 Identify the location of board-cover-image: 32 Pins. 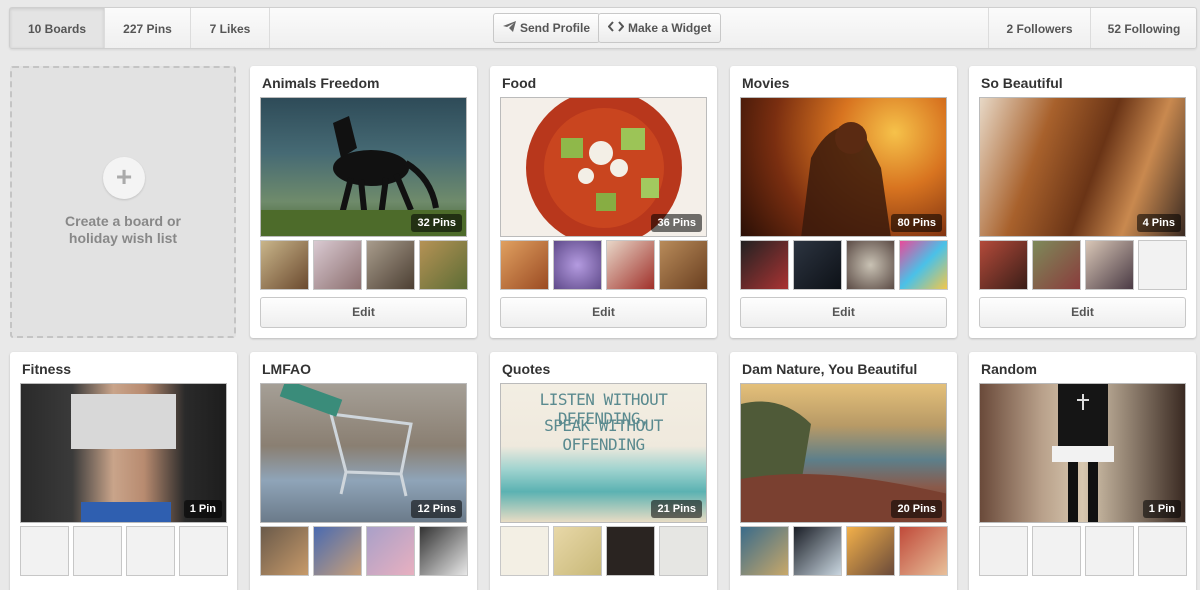
(363, 167).